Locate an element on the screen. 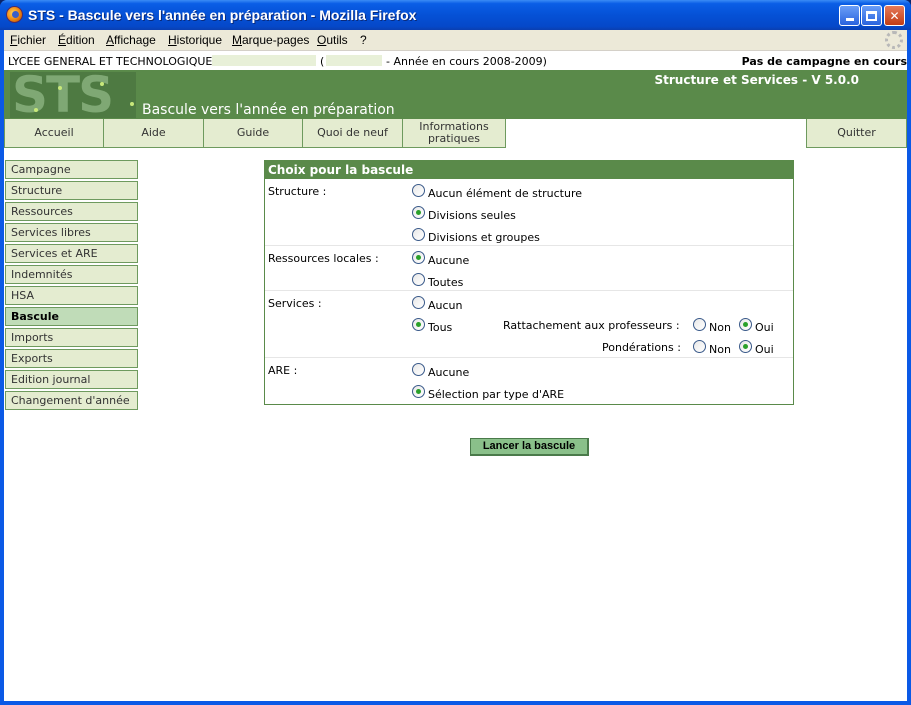 The image size is (911, 705). minimize-button is located at coordinates (849, 15).